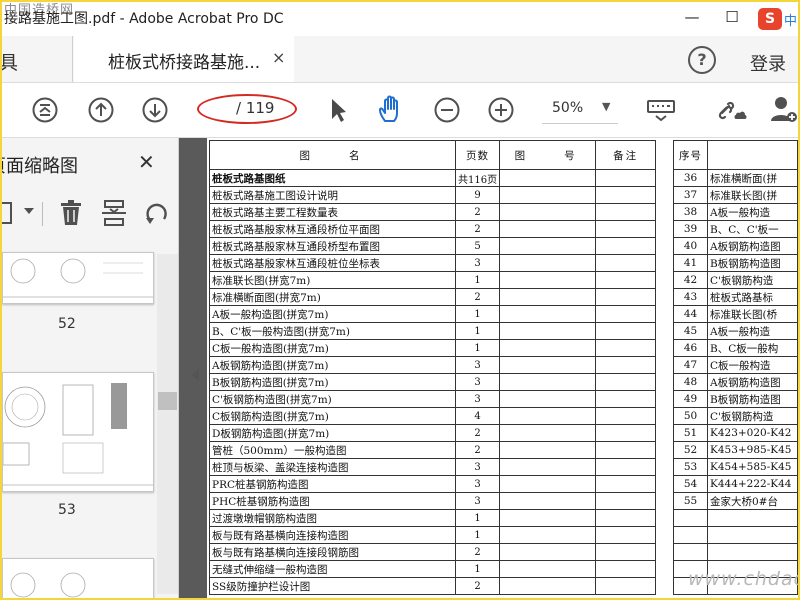 This screenshot has height=600, width=800. I want to click on drawing-name-cell: C板钢筋构造图(拼宽7m), so click(332, 416).